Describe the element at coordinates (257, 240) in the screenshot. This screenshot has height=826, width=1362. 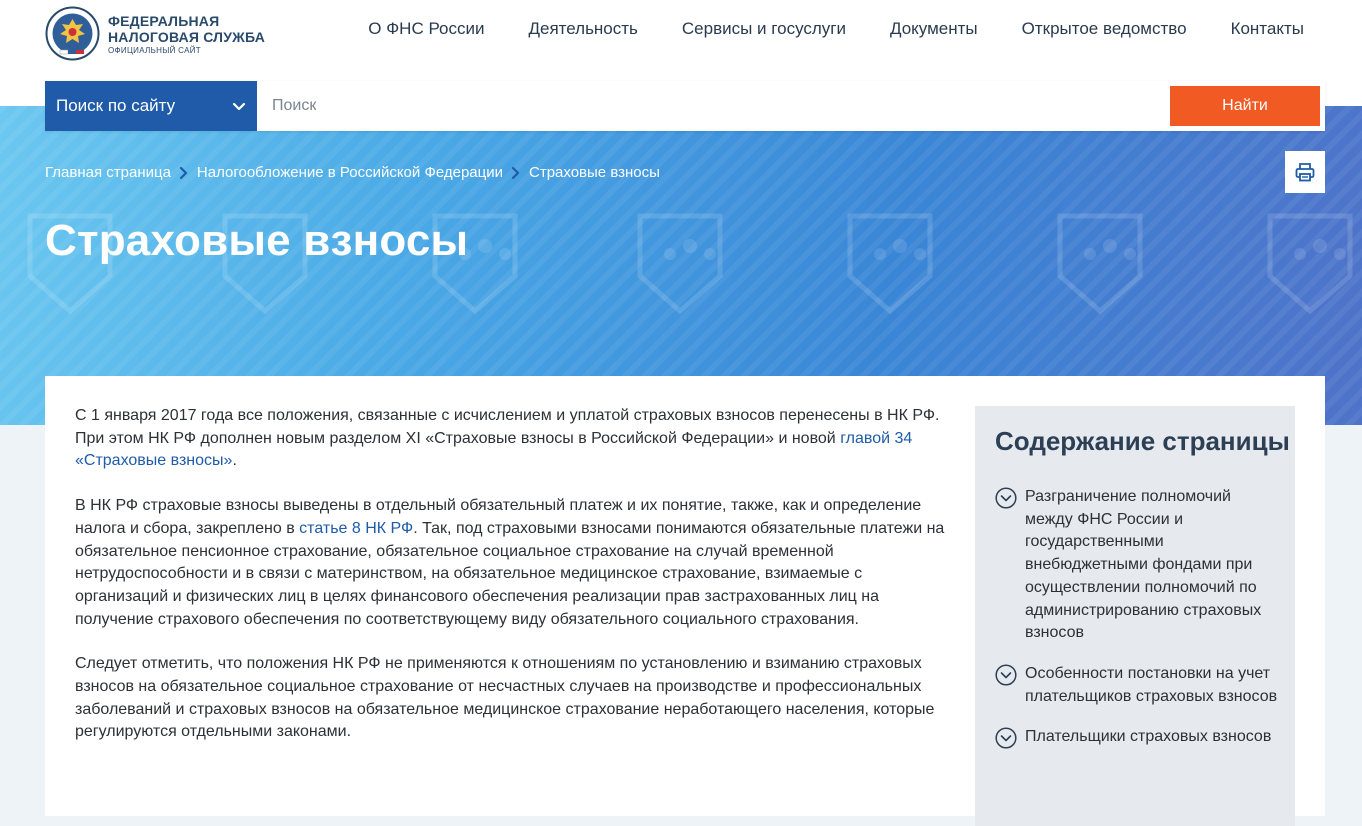
I see `page-title: Страховые взносы` at that location.